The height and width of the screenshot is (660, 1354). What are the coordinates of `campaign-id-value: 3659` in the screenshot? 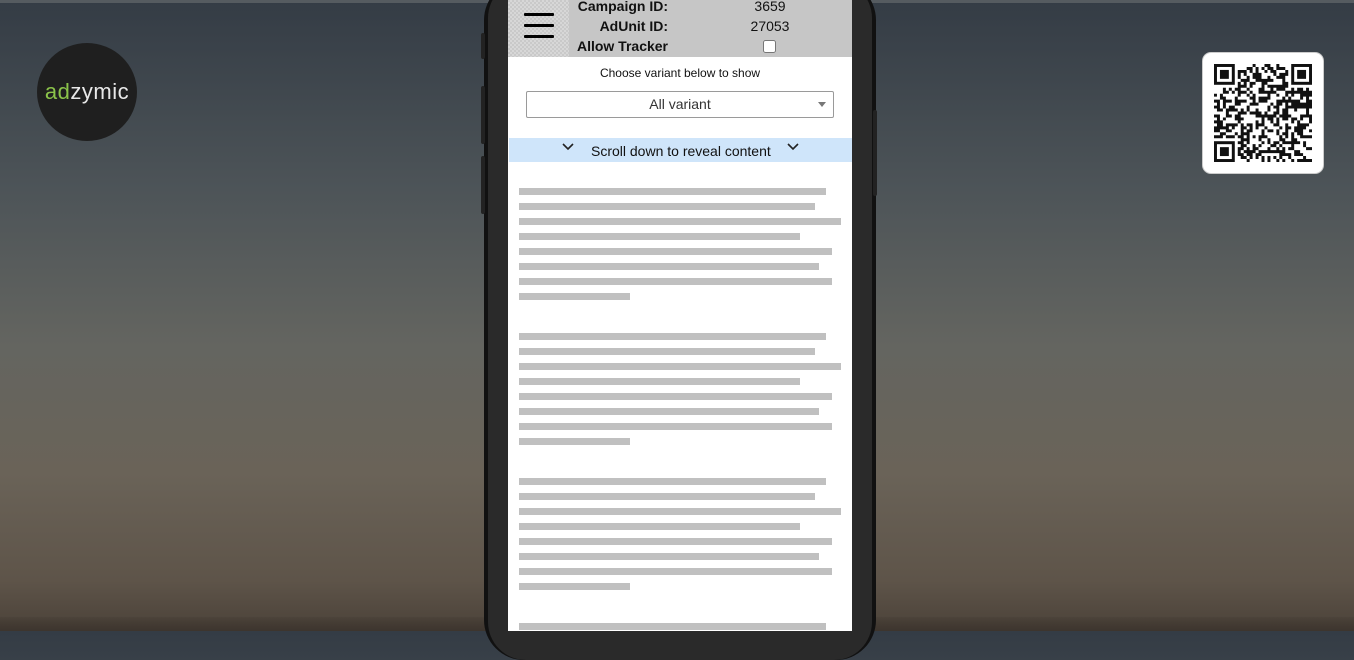 It's located at (770, 7).